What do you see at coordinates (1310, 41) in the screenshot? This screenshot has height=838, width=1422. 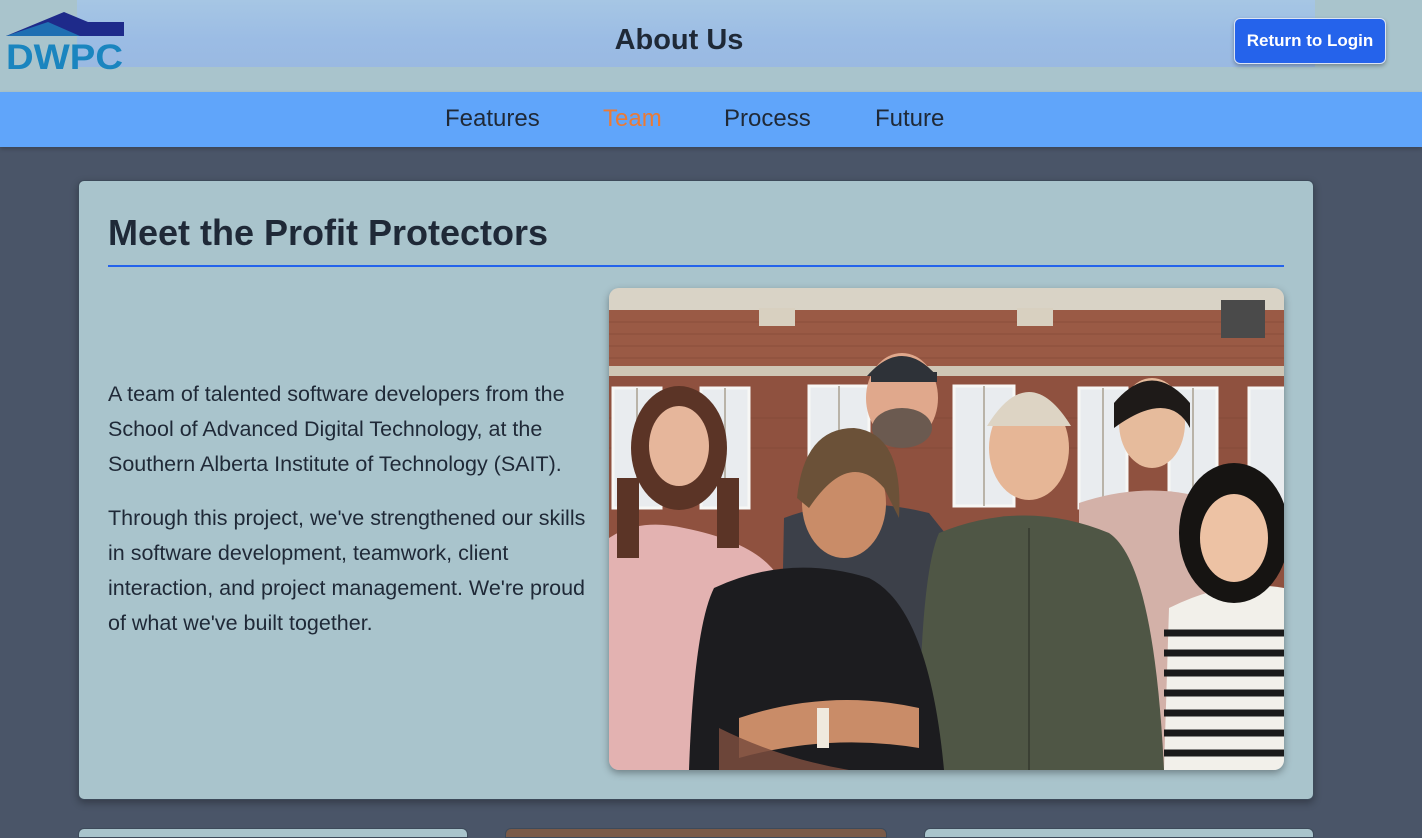 I see `return-to-login-button: Return to Login` at bounding box center [1310, 41].